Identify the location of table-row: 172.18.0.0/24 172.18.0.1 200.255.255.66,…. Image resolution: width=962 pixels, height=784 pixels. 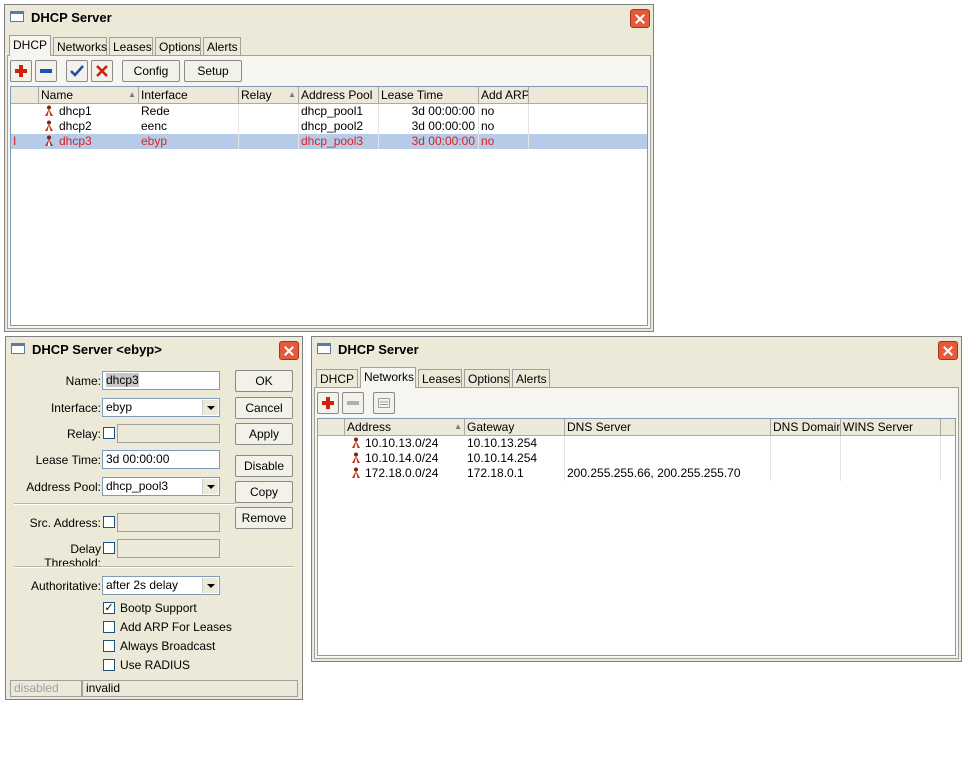
(636, 473).